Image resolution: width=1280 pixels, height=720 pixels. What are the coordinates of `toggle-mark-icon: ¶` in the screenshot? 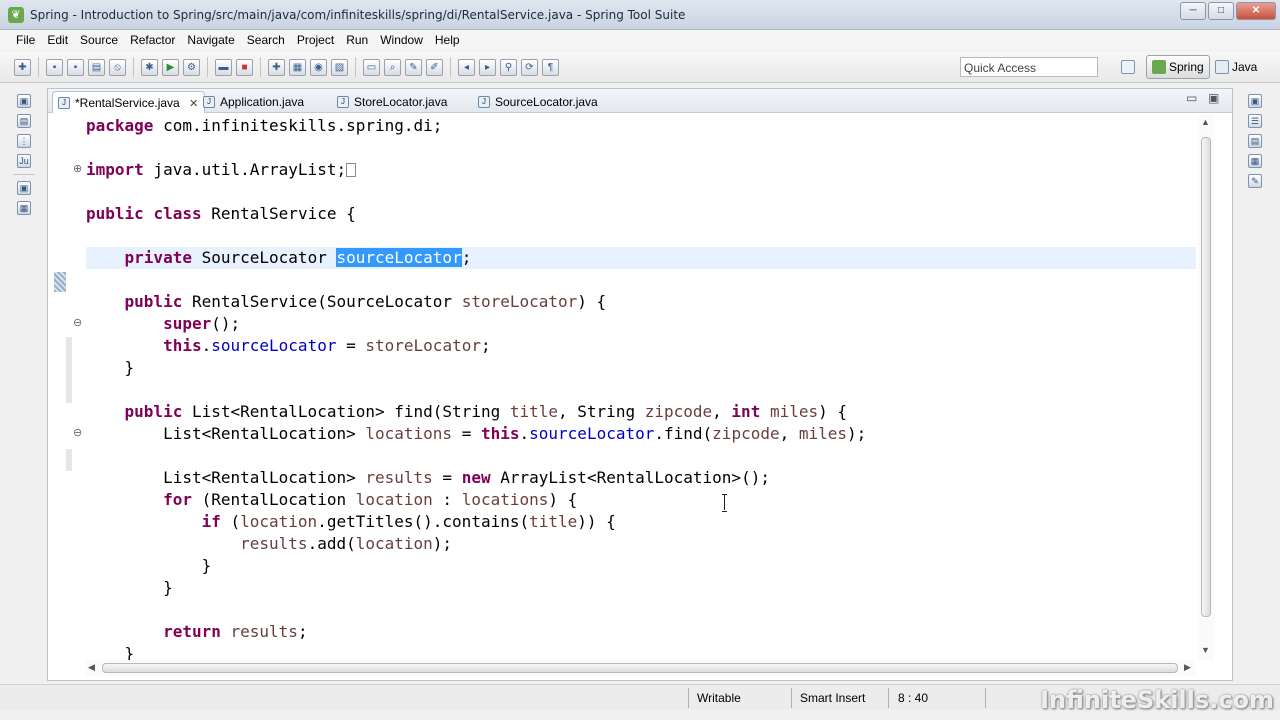 It's located at (550, 67).